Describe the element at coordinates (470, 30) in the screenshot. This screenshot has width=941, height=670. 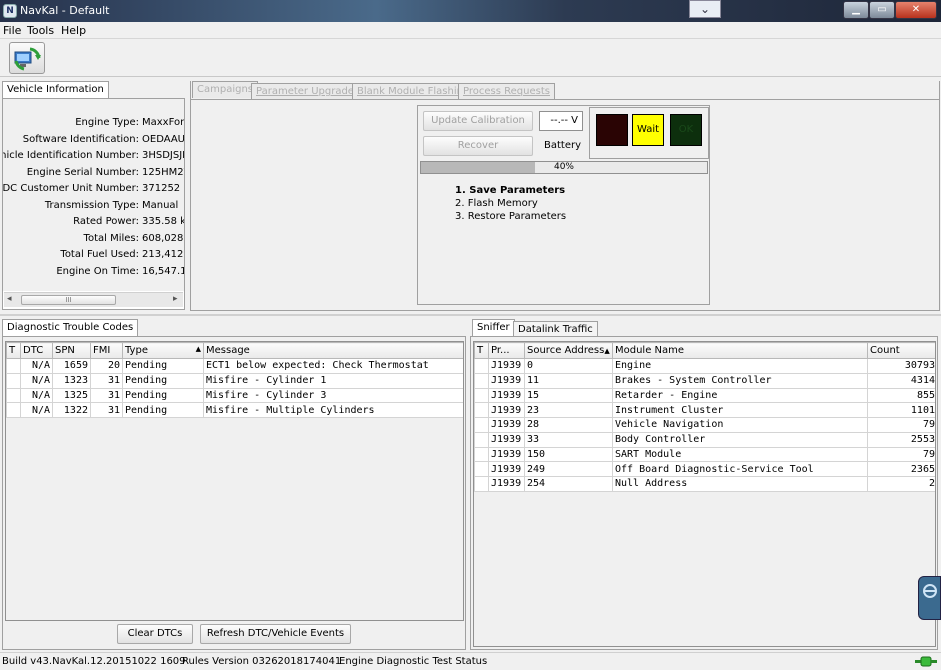
I see `menu-bar: File Tools Help` at that location.